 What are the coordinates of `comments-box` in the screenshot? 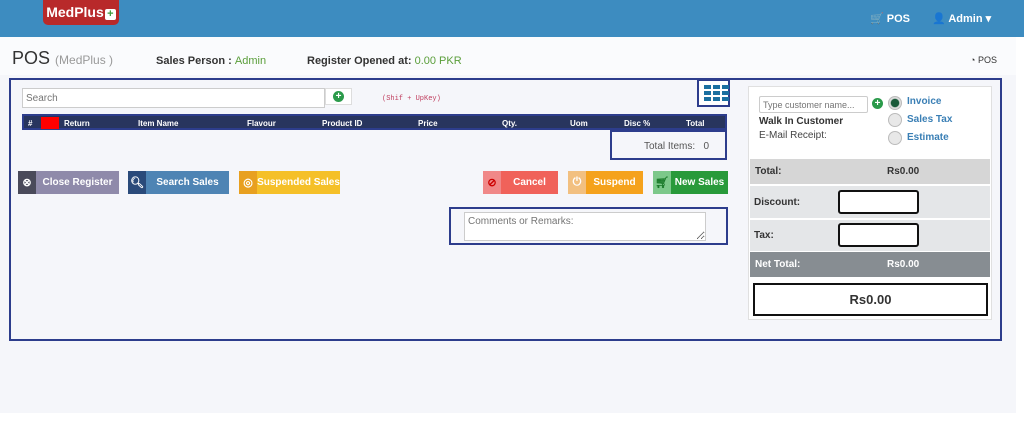 It's located at (588, 226).